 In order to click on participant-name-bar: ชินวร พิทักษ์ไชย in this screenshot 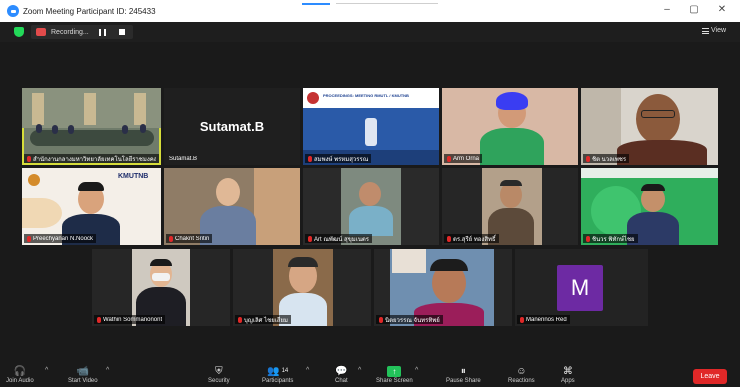, I will do `click(610, 238)`.